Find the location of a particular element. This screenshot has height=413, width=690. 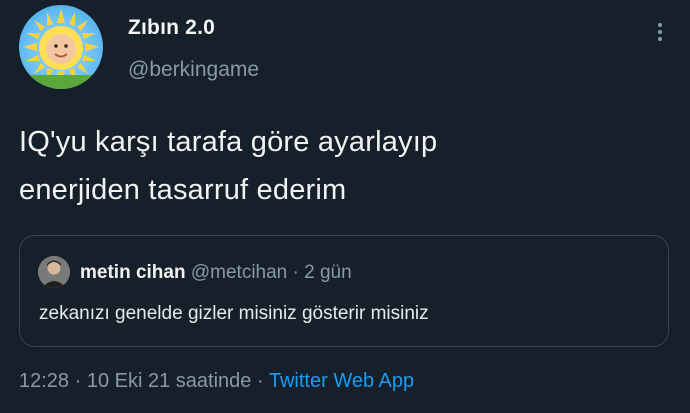

quoted-timestamp: 2 gün is located at coordinates (328, 272).